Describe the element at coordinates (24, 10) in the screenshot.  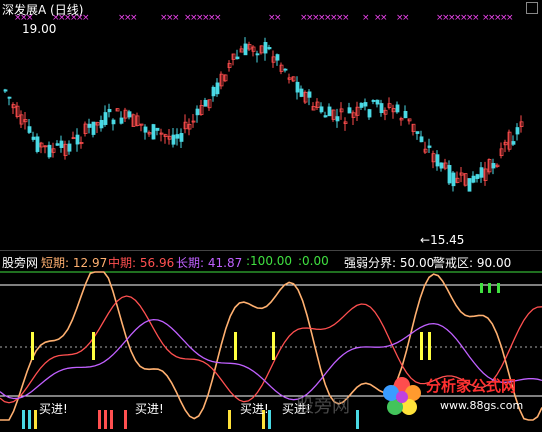
I see `stock-name: 深发展A` at that location.